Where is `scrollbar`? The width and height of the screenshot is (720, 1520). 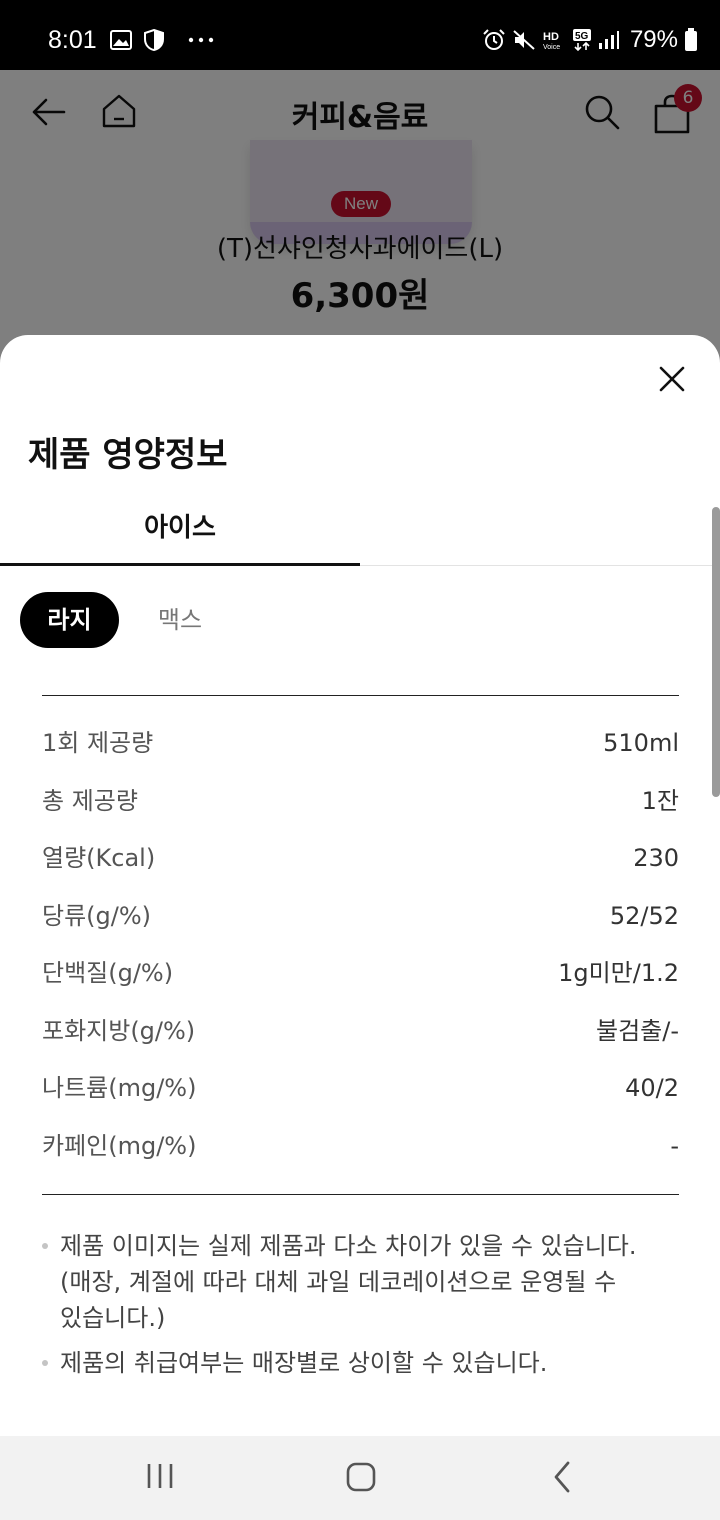
scrollbar is located at coordinates (716, 652).